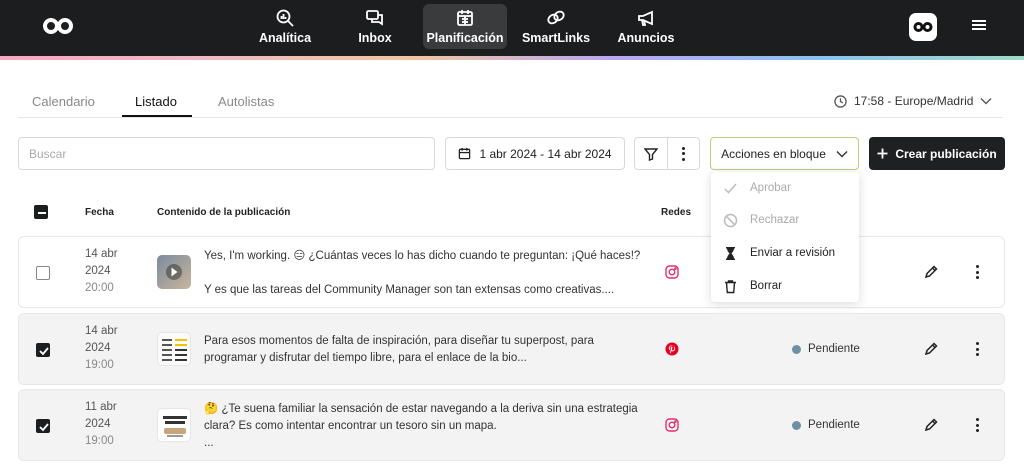 This screenshot has height=467, width=1024. Describe the element at coordinates (99, 212) in the screenshot. I see `header-date: Fecha` at that location.